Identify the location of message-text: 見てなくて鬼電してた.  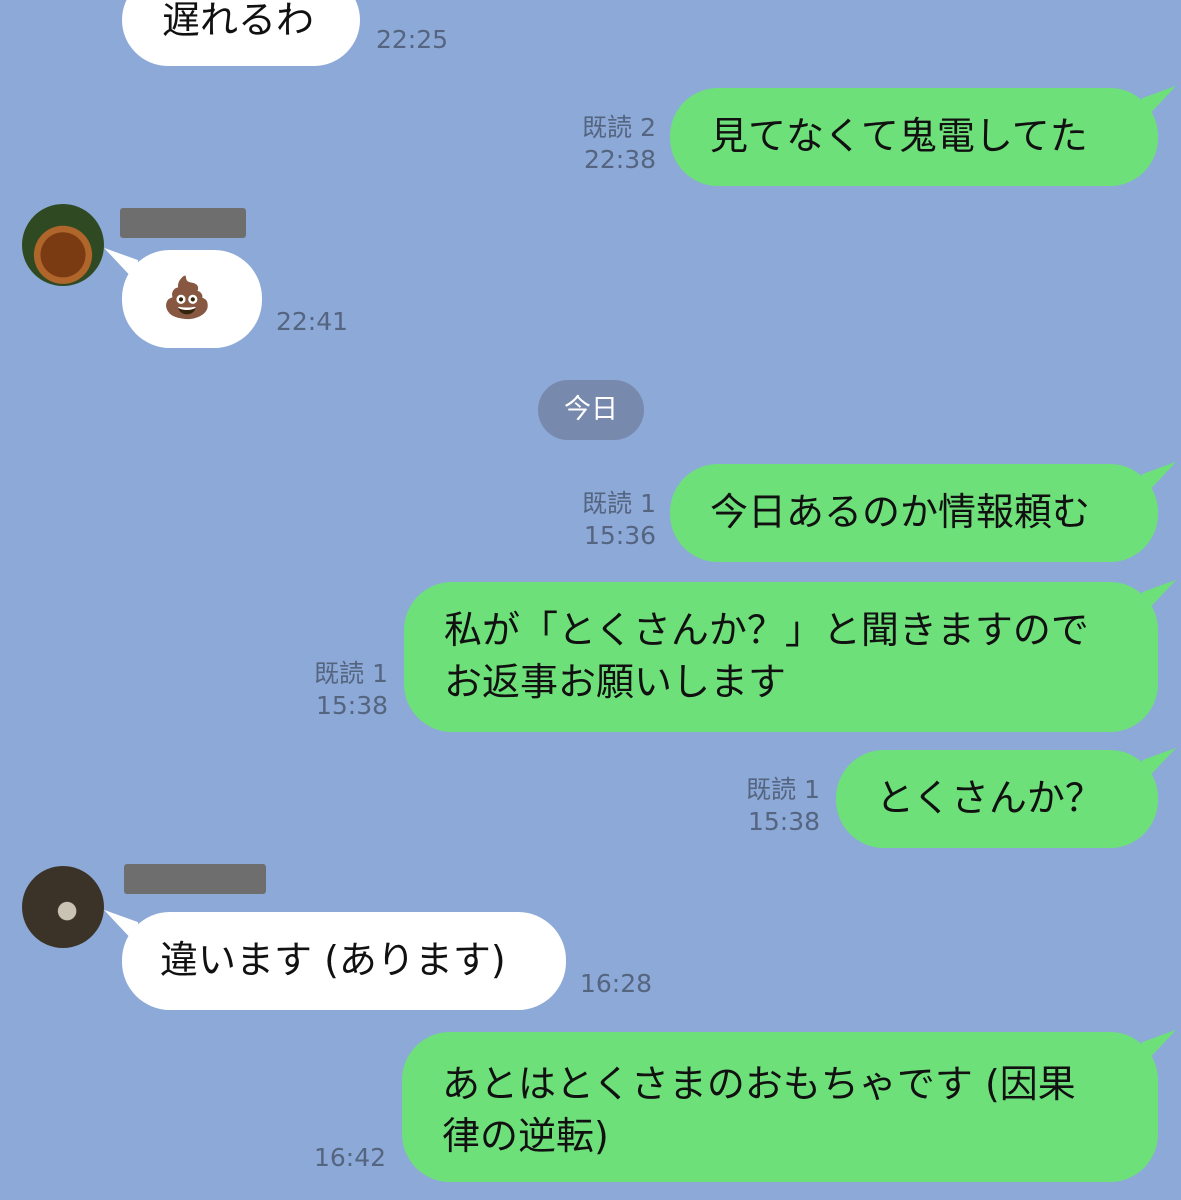
(899, 136).